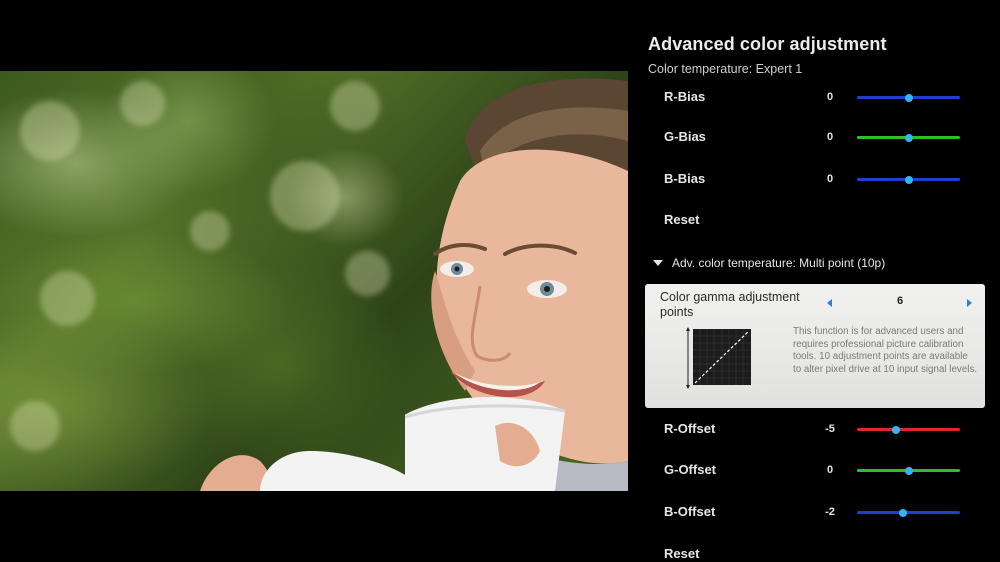 The image size is (1000, 562). What do you see at coordinates (730, 304) in the screenshot?
I see `card-label: Color gamma adjustment points` at bounding box center [730, 304].